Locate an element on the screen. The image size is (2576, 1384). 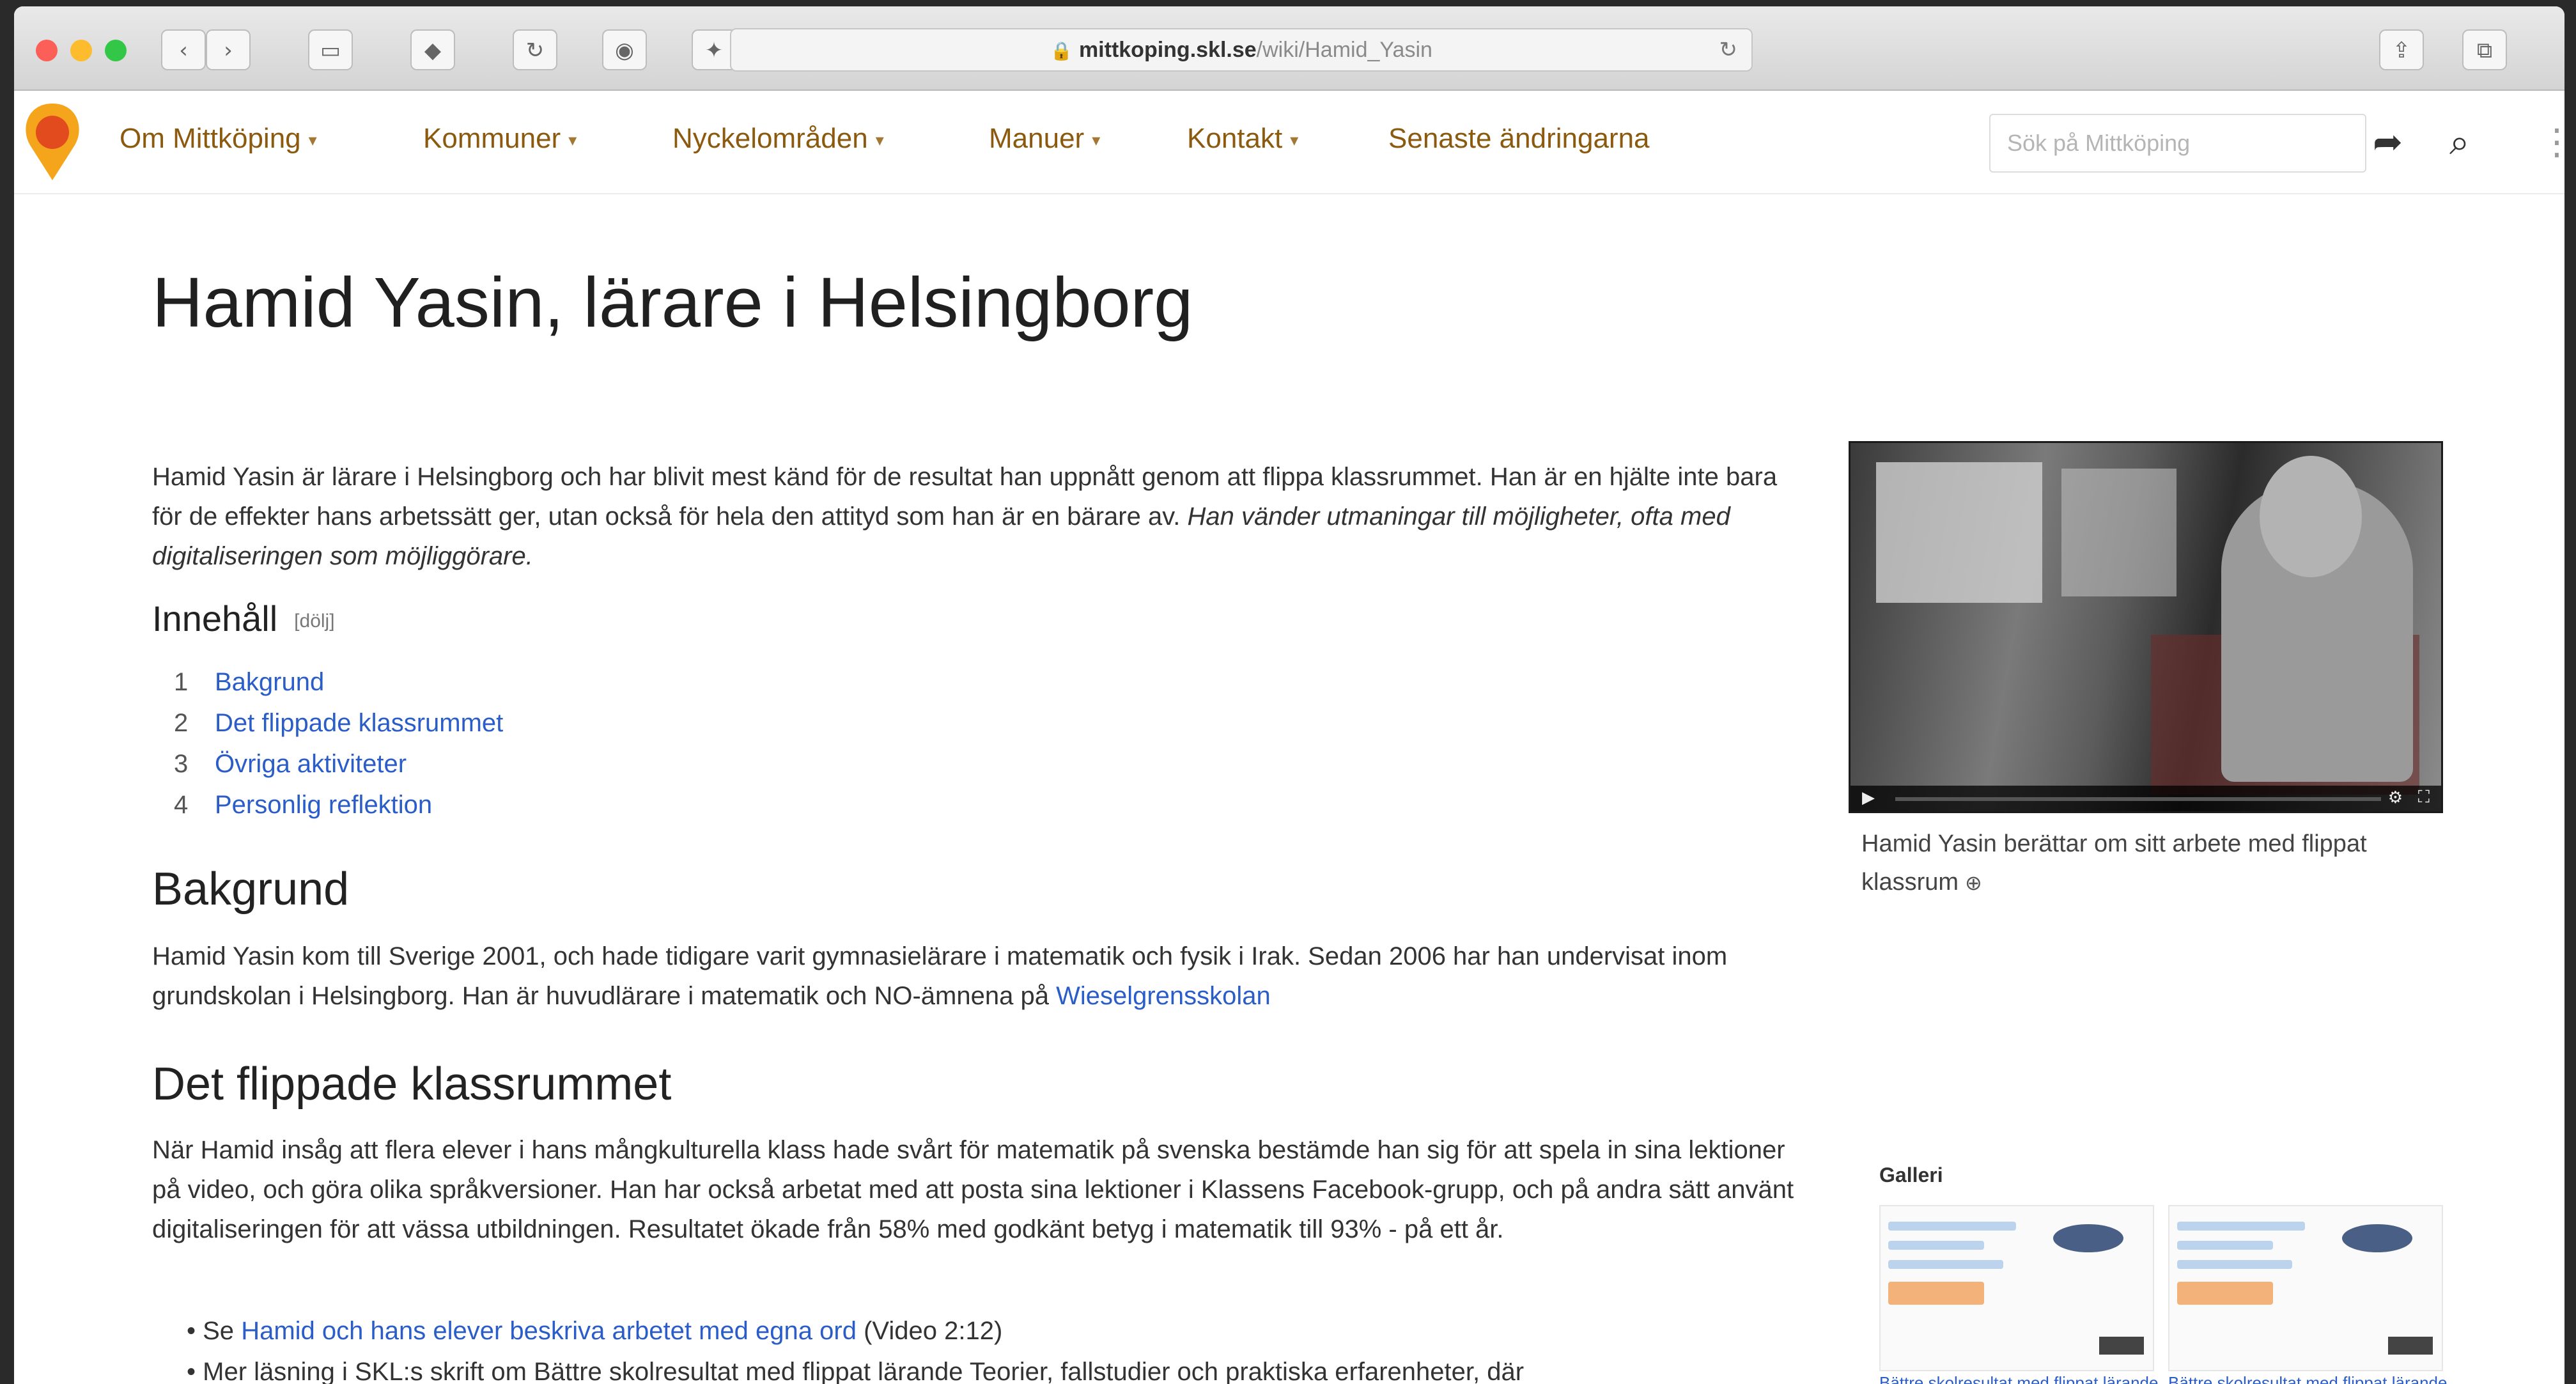
address-bar: 🔒 mittkoping.skl.se/wiki/Hamid_Yasin ↻ is located at coordinates (1241, 50).